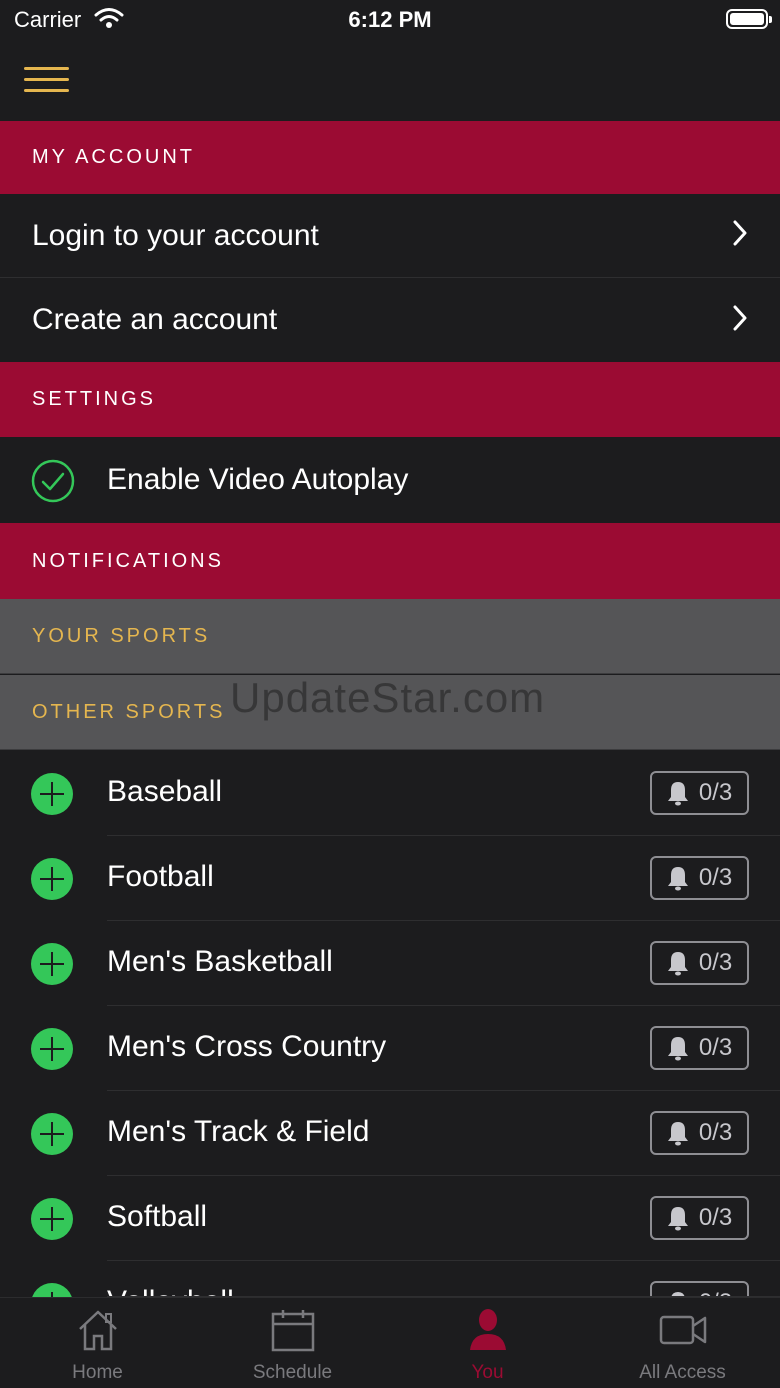 The image size is (780, 1388). Describe the element at coordinates (390, 157) in the screenshot. I see `section-my-account: MY ACCOUNT` at that location.